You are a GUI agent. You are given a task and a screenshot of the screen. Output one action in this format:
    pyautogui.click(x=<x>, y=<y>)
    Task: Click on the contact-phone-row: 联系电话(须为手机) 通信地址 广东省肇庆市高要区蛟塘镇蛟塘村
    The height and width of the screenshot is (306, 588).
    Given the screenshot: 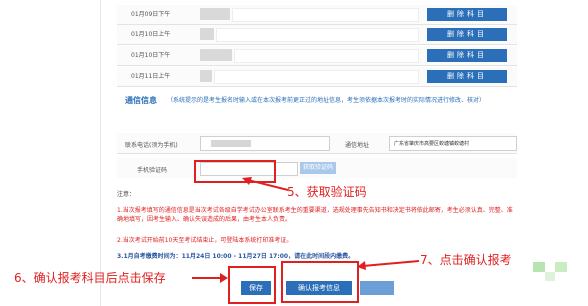 What is the action you would take?
    pyautogui.click(x=317, y=143)
    